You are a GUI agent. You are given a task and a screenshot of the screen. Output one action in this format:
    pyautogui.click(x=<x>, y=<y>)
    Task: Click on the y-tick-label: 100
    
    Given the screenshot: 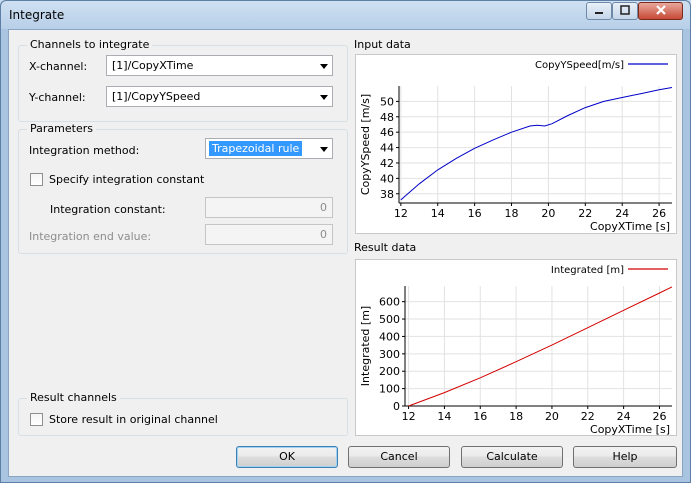 What is the action you would take?
    pyautogui.click(x=389, y=389)
    